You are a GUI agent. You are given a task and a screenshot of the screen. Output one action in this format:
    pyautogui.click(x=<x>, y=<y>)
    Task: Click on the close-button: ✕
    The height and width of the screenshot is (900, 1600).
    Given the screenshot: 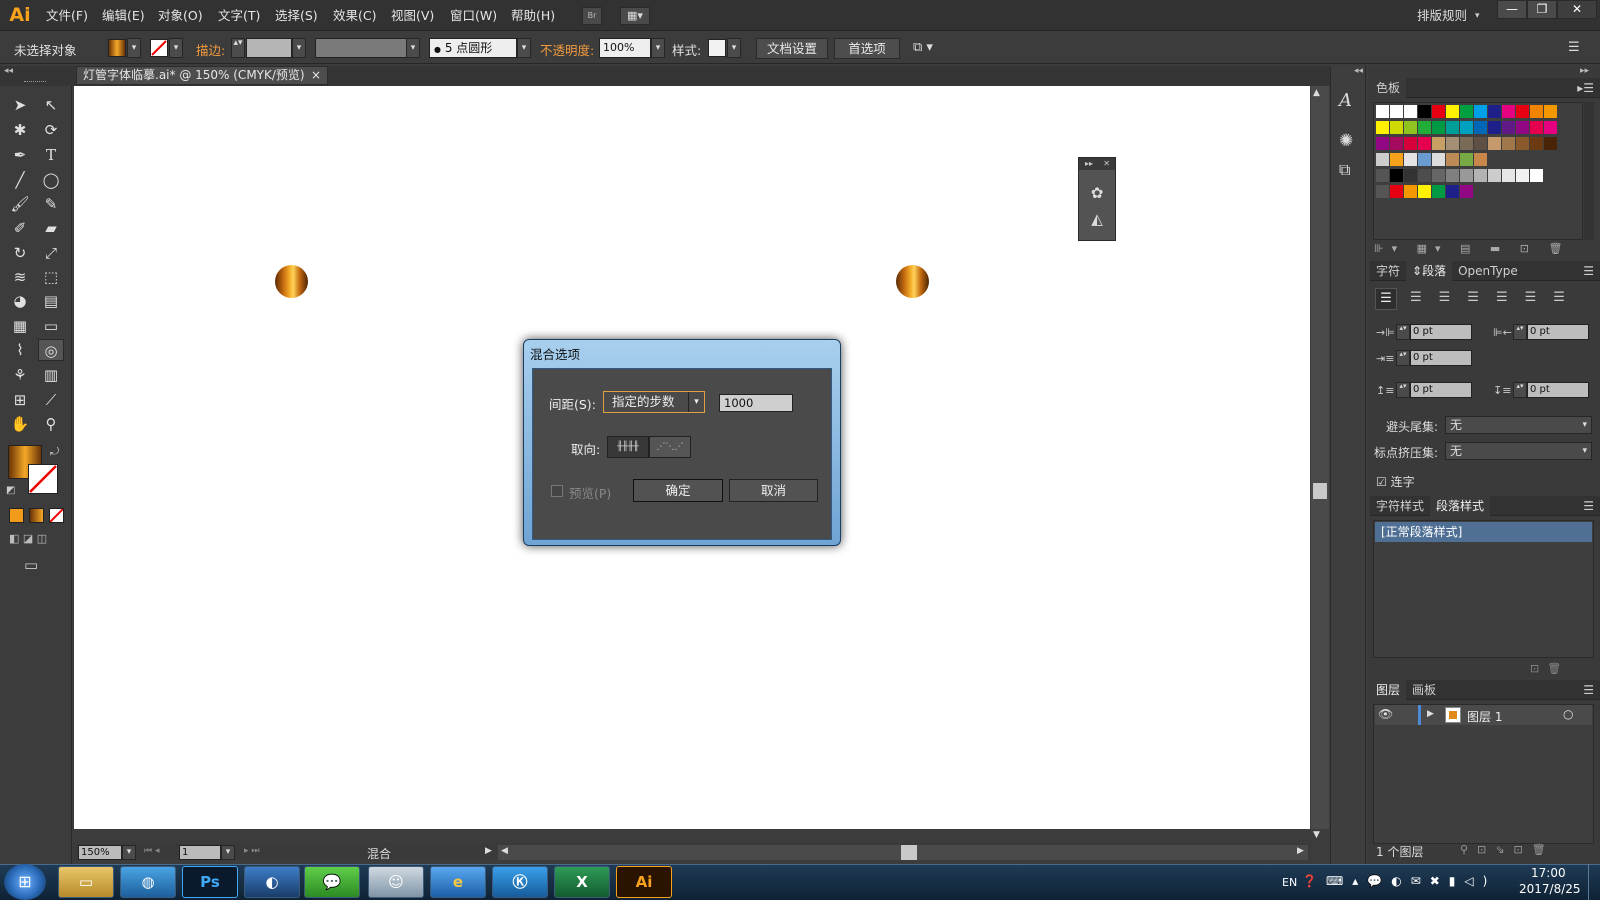 What is the action you would take?
    pyautogui.click(x=1577, y=9)
    